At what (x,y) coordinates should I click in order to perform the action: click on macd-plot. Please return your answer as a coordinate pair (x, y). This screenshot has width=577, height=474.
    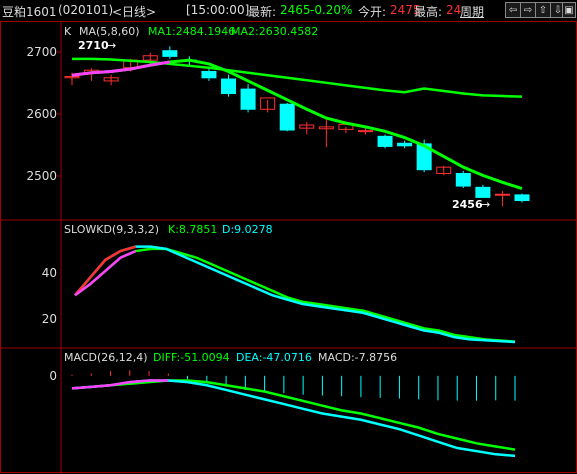
    Looking at the image, I should click on (293, 414).